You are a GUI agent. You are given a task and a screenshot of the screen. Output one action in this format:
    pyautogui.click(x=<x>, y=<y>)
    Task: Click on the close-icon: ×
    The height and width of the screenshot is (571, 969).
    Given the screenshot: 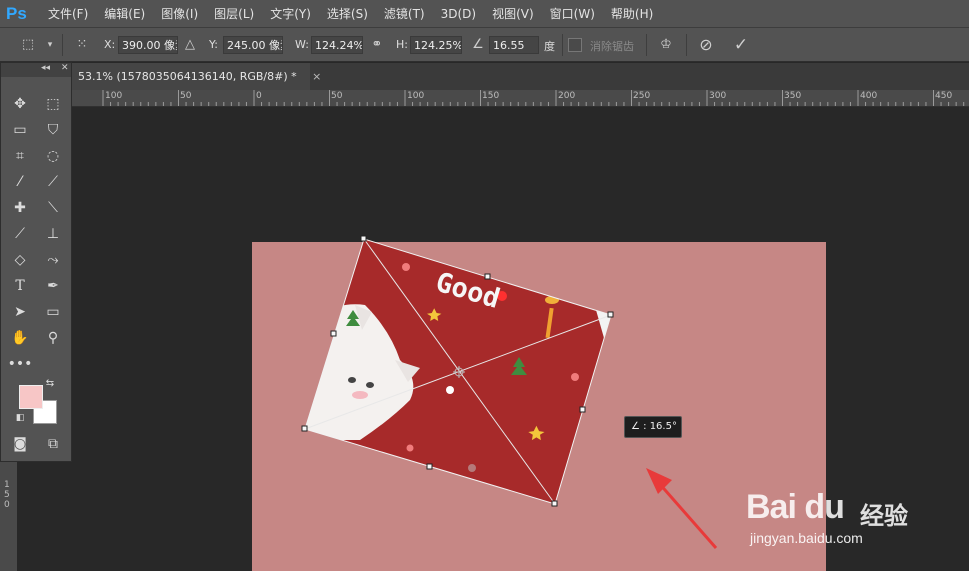 What is the action you would take?
    pyautogui.click(x=316, y=76)
    